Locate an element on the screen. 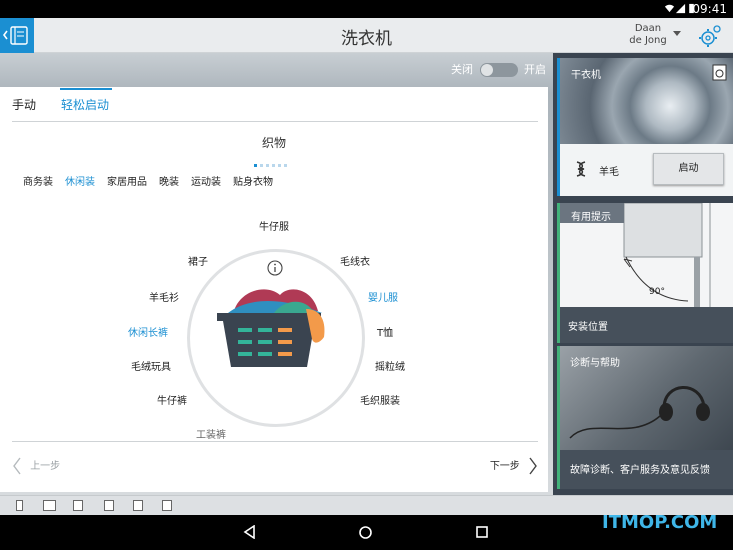  category-home: 家居用品 is located at coordinates (127, 182).